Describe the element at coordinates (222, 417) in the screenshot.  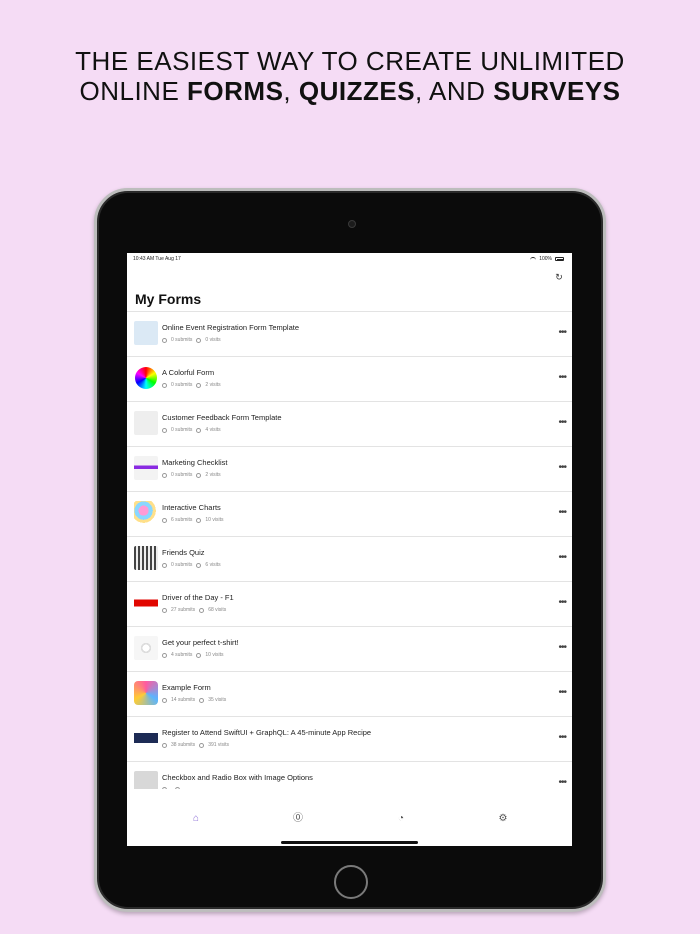
I see `form-title: Customer Feedback Form Template` at that location.